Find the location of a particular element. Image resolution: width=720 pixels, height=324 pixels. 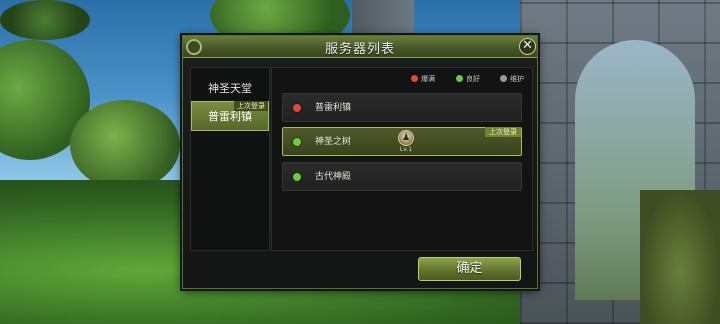

category-item-puleili-zhen: 上次登录 普雷利镇 is located at coordinates (230, 116).